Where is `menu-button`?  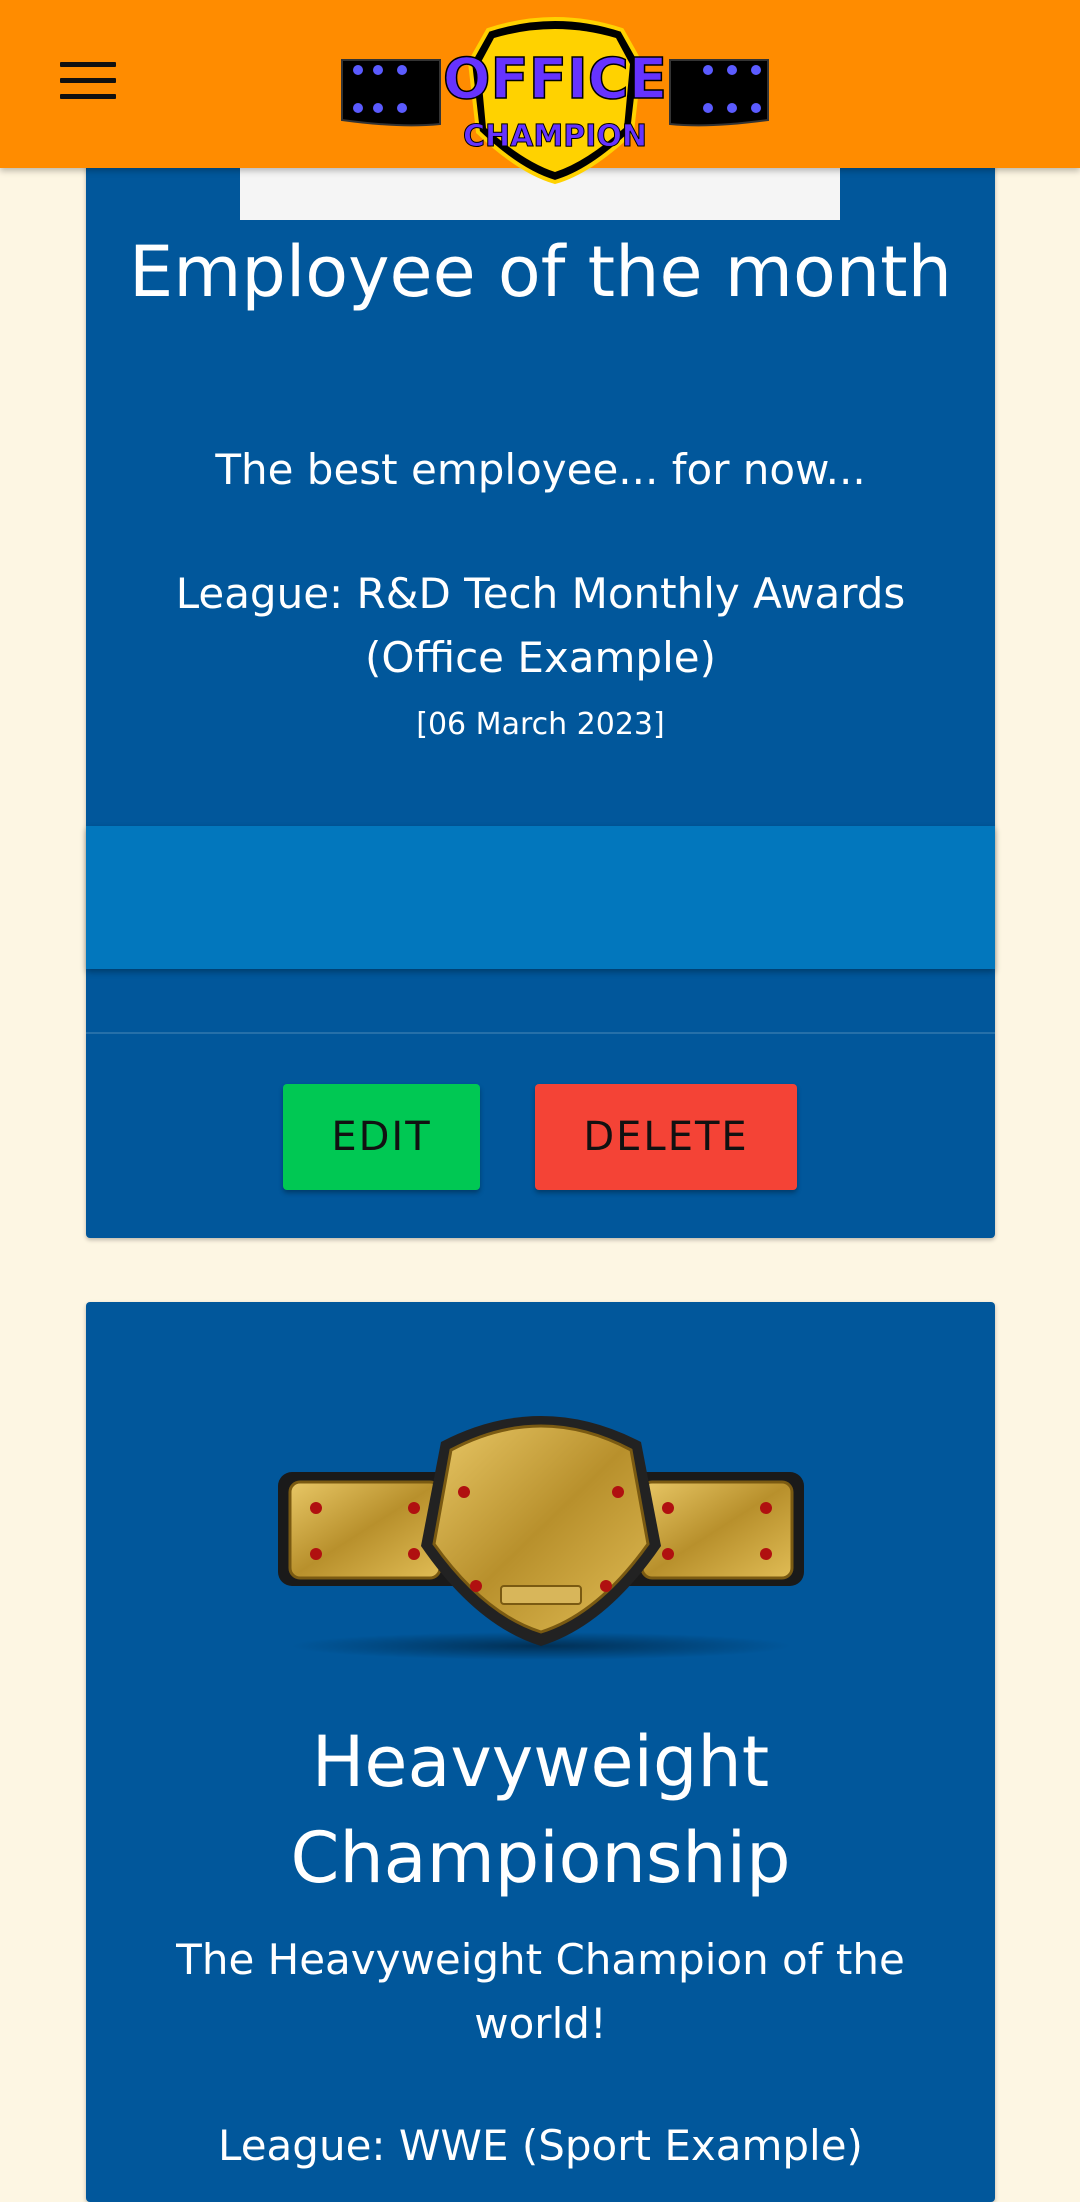
menu-button is located at coordinates (89, 82).